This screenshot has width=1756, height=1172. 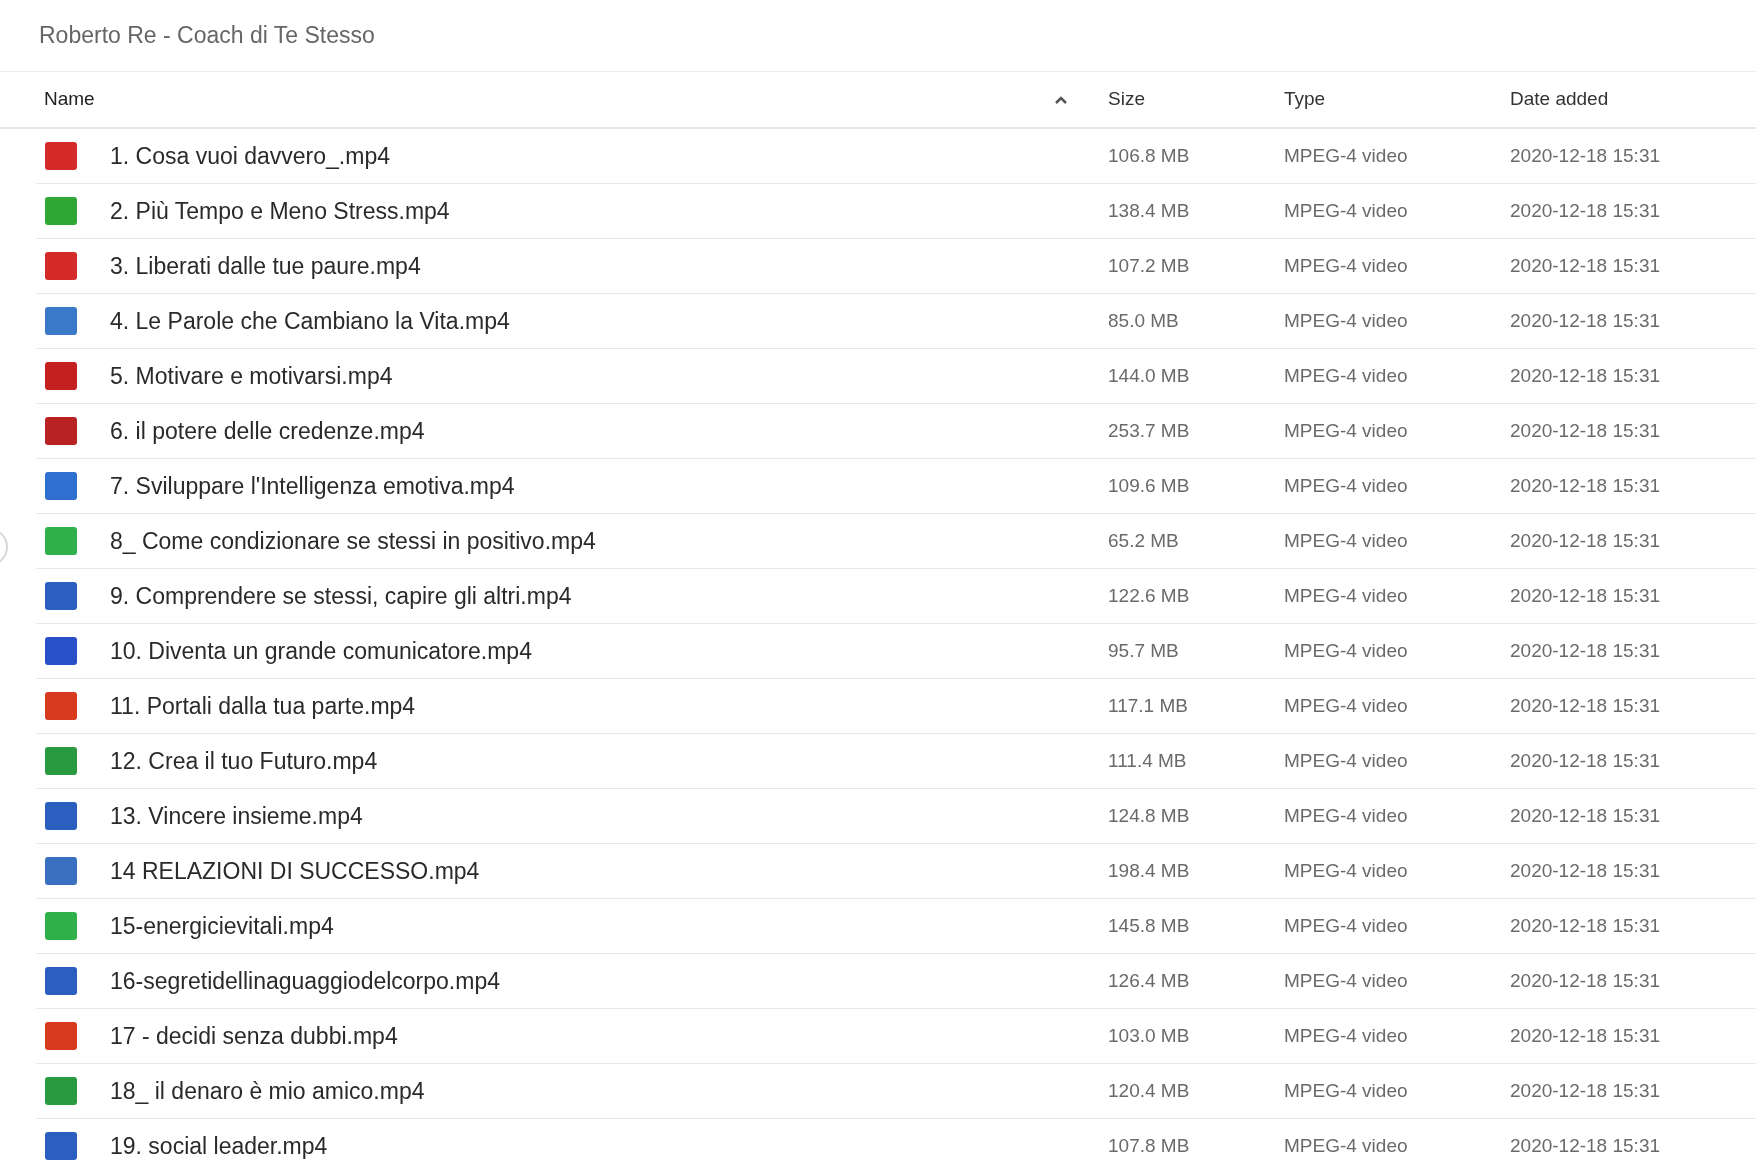 What do you see at coordinates (265, 266) in the screenshot?
I see `file-name: 3. Liberati dalle tue paure.mp4` at bounding box center [265, 266].